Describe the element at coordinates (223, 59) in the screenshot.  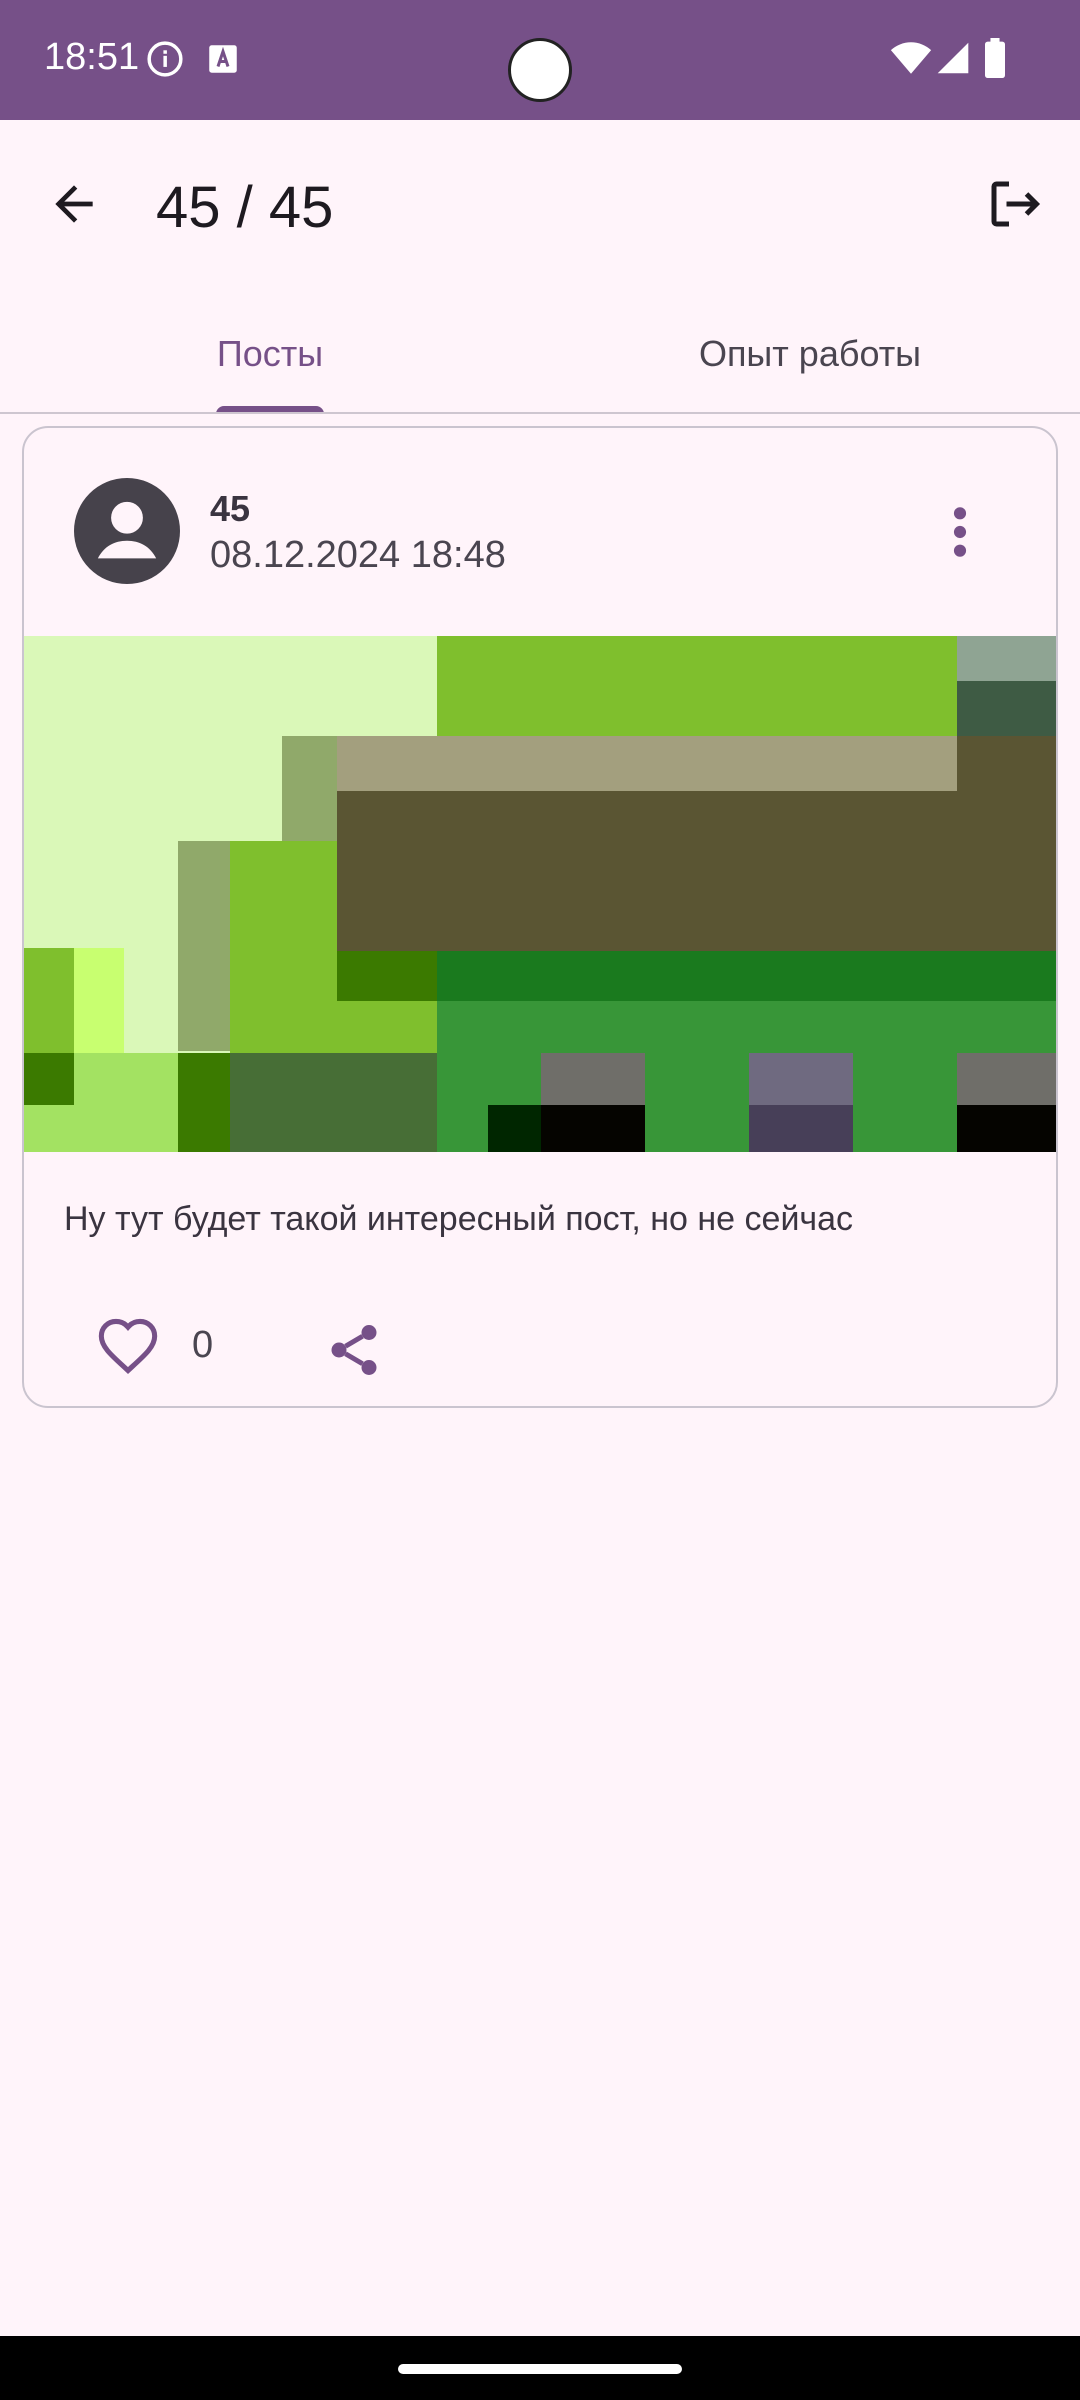
I see `translate-icon` at that location.